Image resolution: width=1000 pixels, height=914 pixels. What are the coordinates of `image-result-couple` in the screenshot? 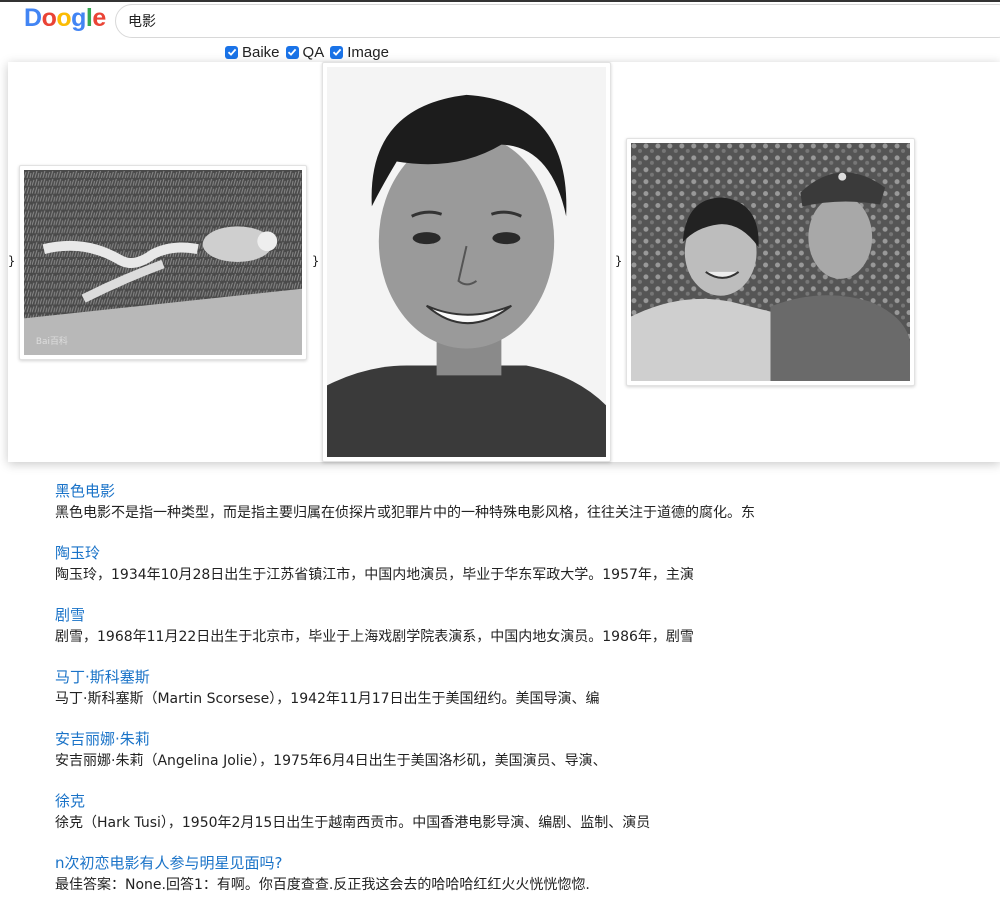 It's located at (770, 262).